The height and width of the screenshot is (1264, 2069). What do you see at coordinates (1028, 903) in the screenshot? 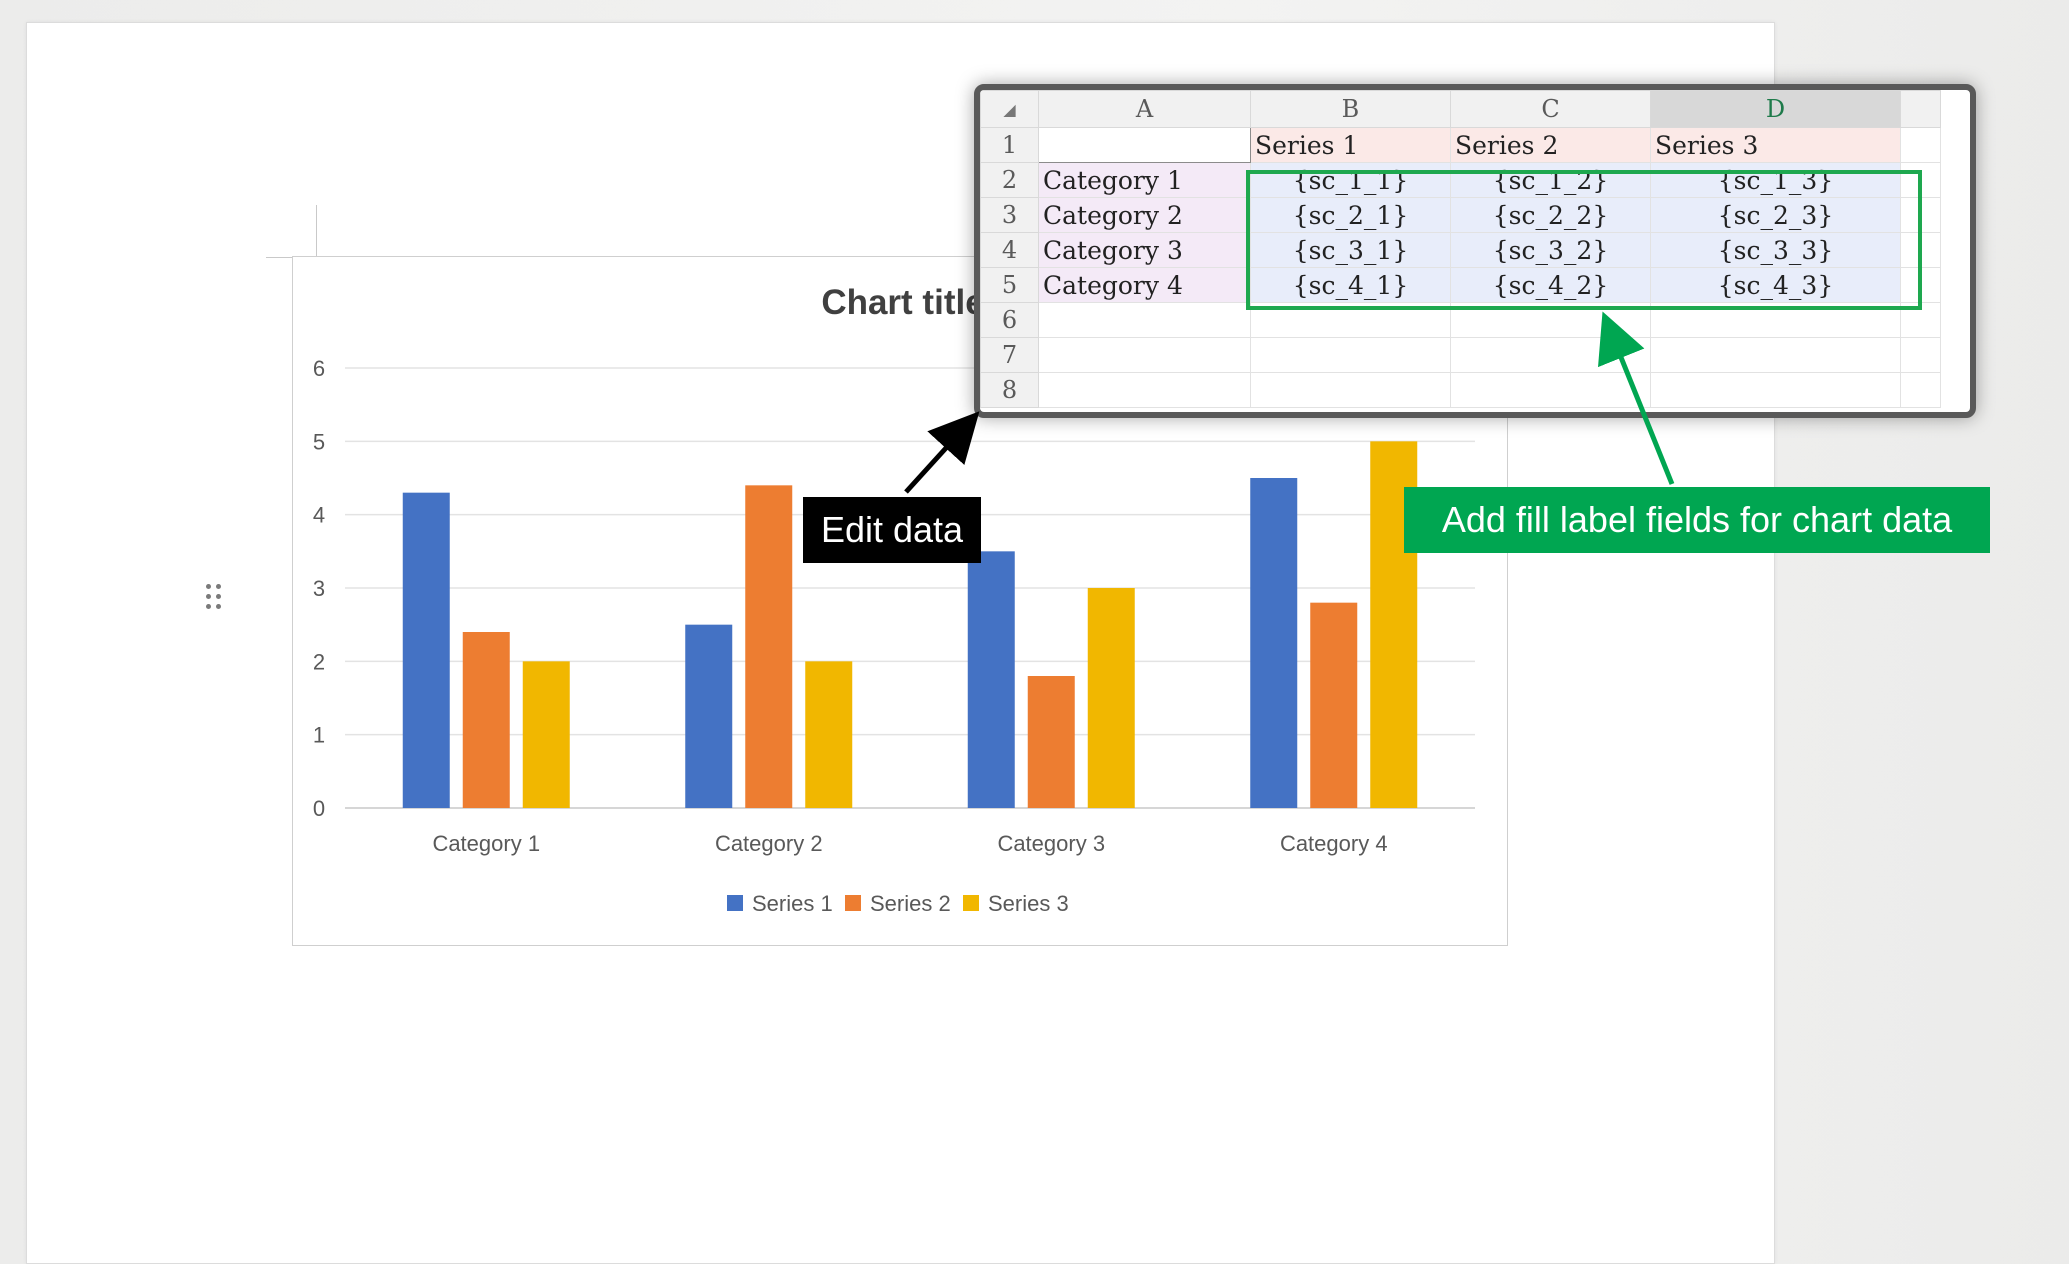
I see `legend-label: Series 3` at bounding box center [1028, 903].